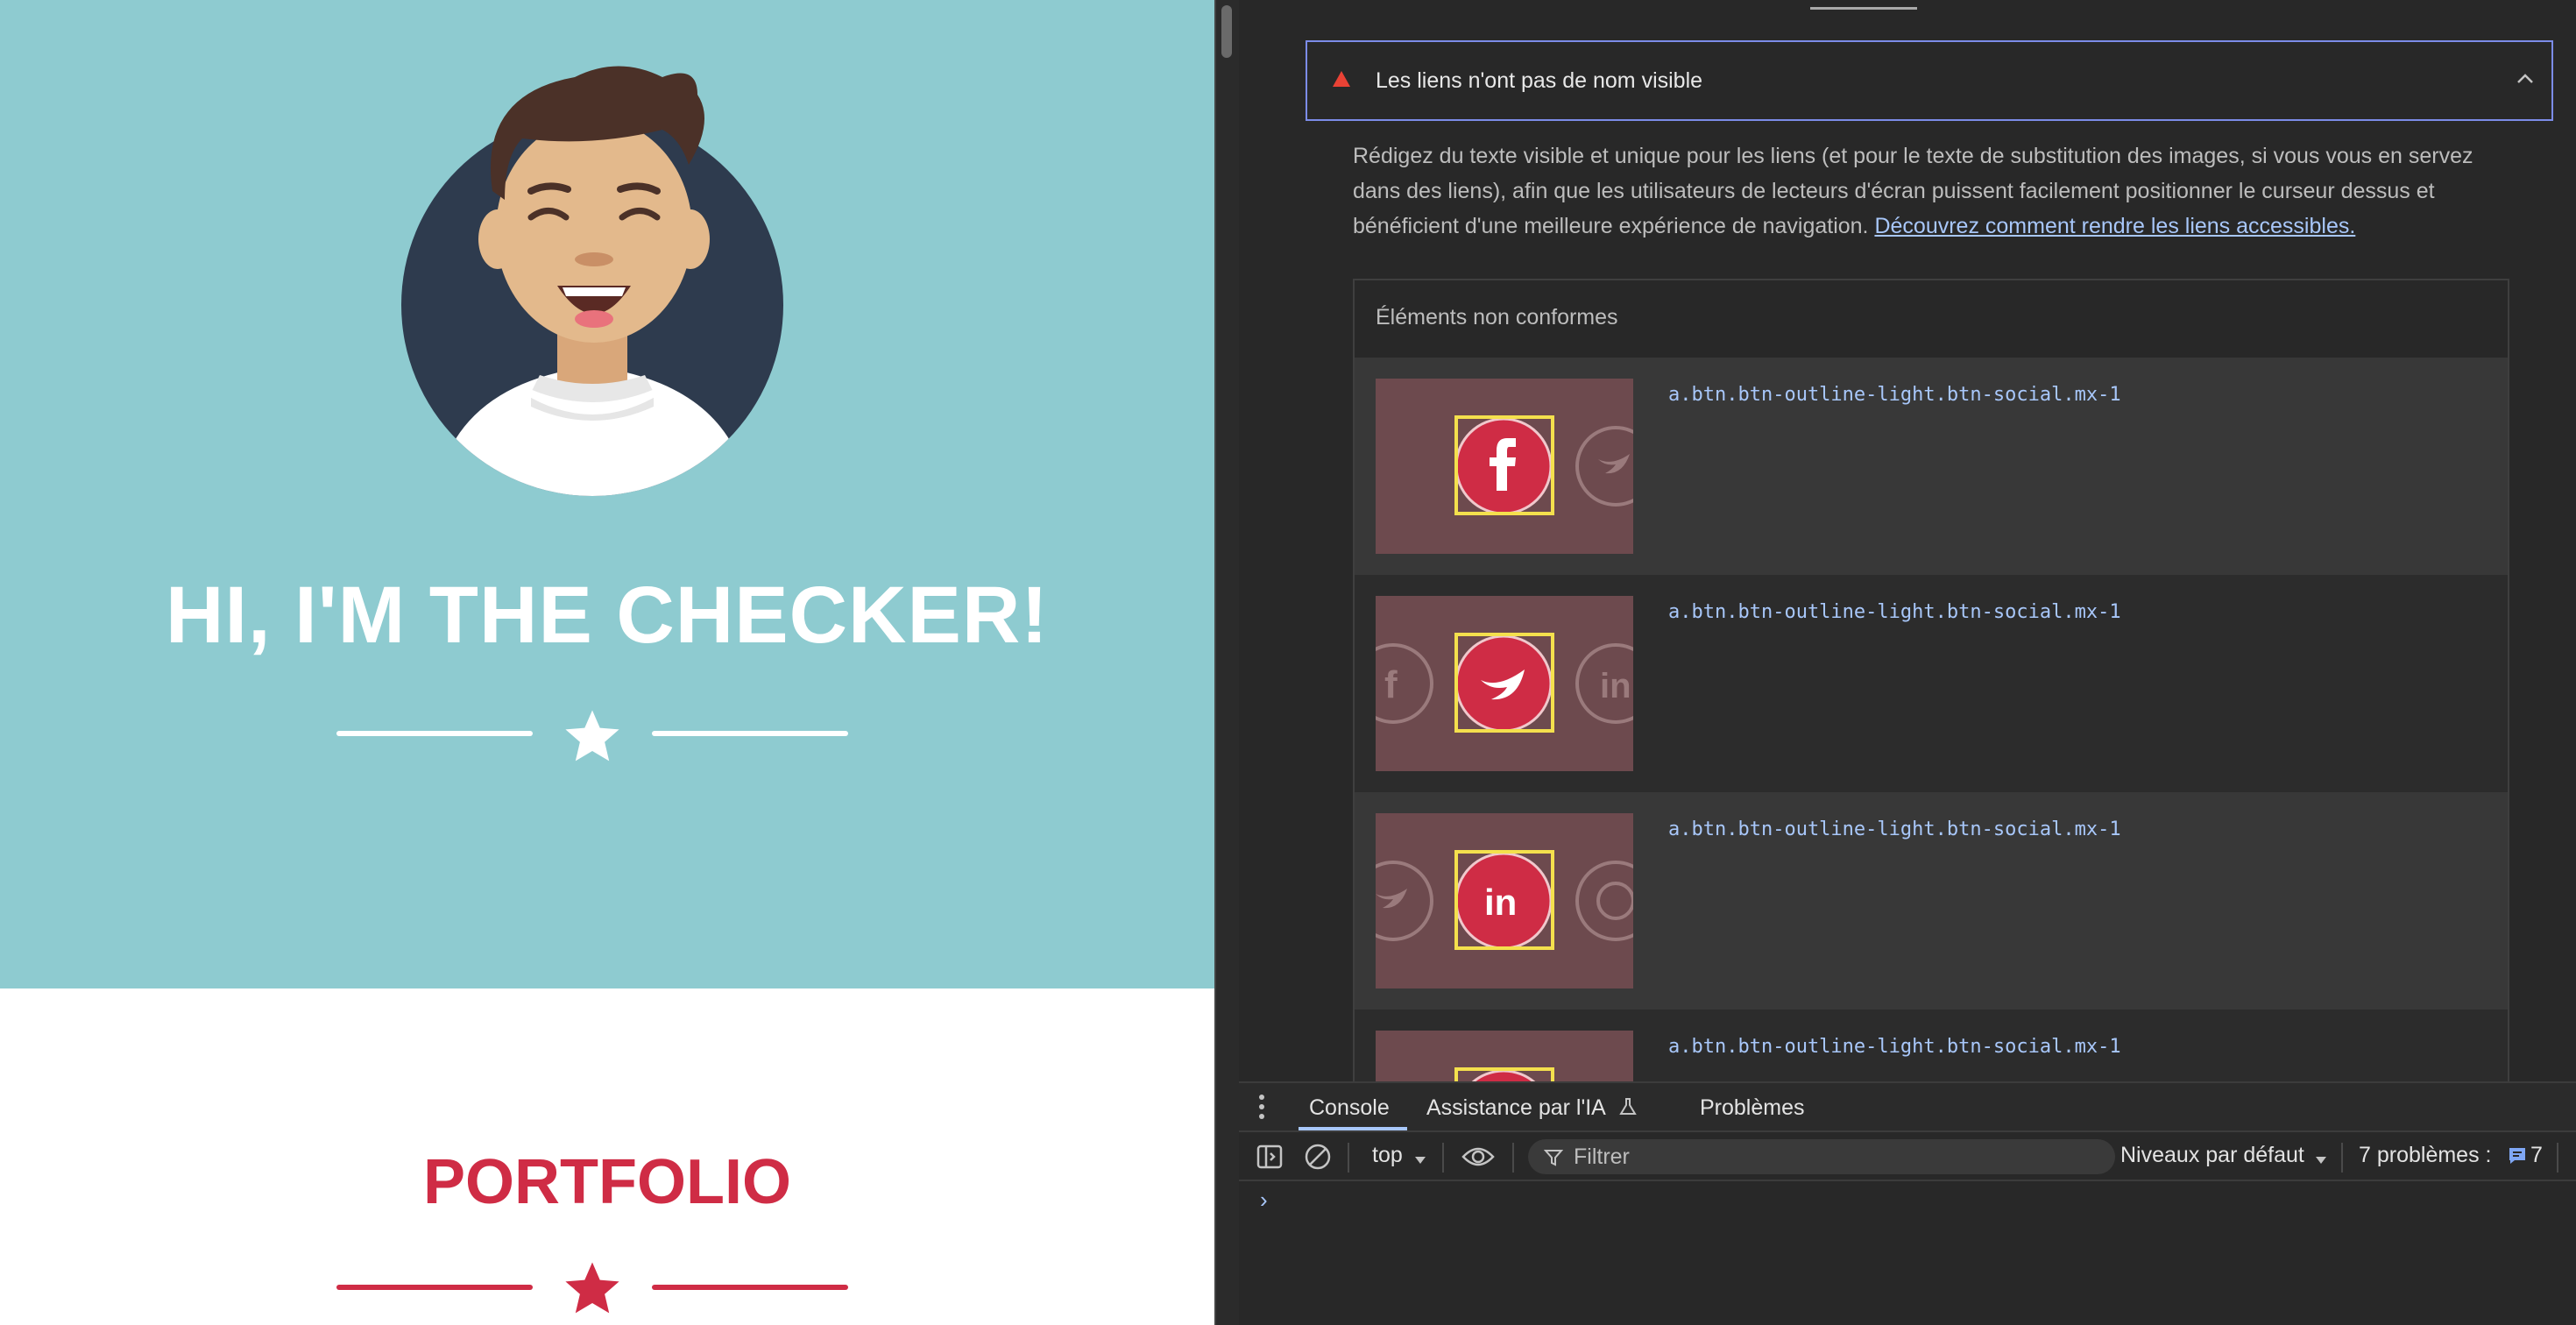 This screenshot has height=1325, width=2576. I want to click on filter-icon, so click(1553, 1160).